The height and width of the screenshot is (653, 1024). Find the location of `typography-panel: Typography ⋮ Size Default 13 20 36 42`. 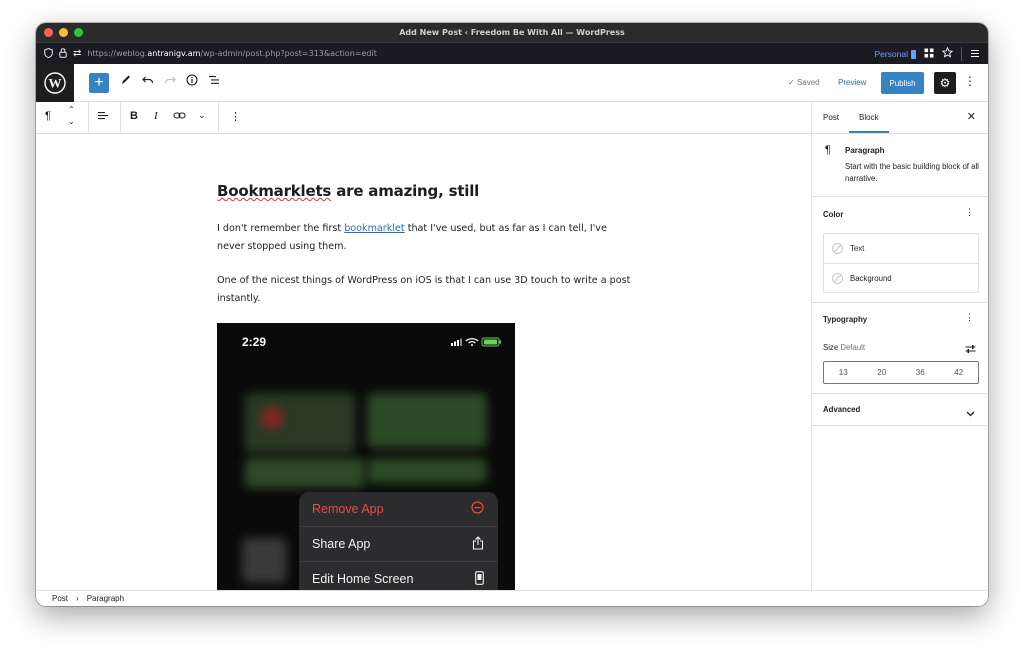

typography-panel: Typography ⋮ Size Default 13 20 36 42 is located at coordinates (900, 348).